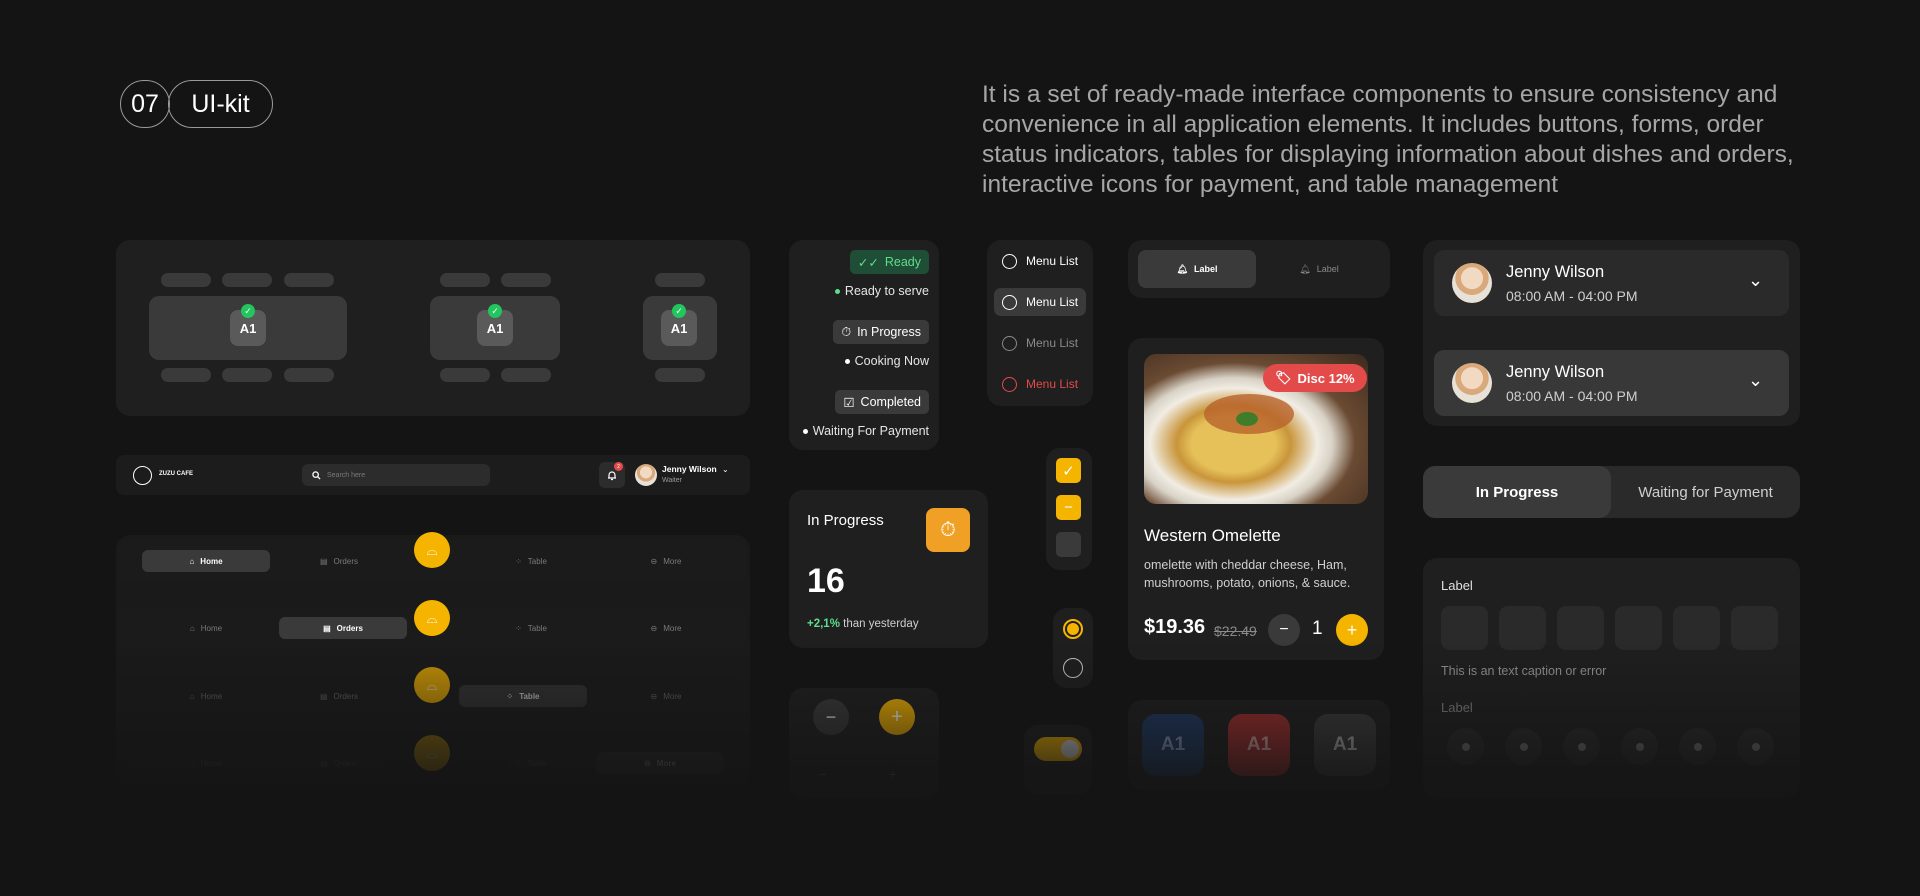 The image size is (1920, 896). I want to click on label-tab-active: 🔔︎ Label, so click(1197, 269).